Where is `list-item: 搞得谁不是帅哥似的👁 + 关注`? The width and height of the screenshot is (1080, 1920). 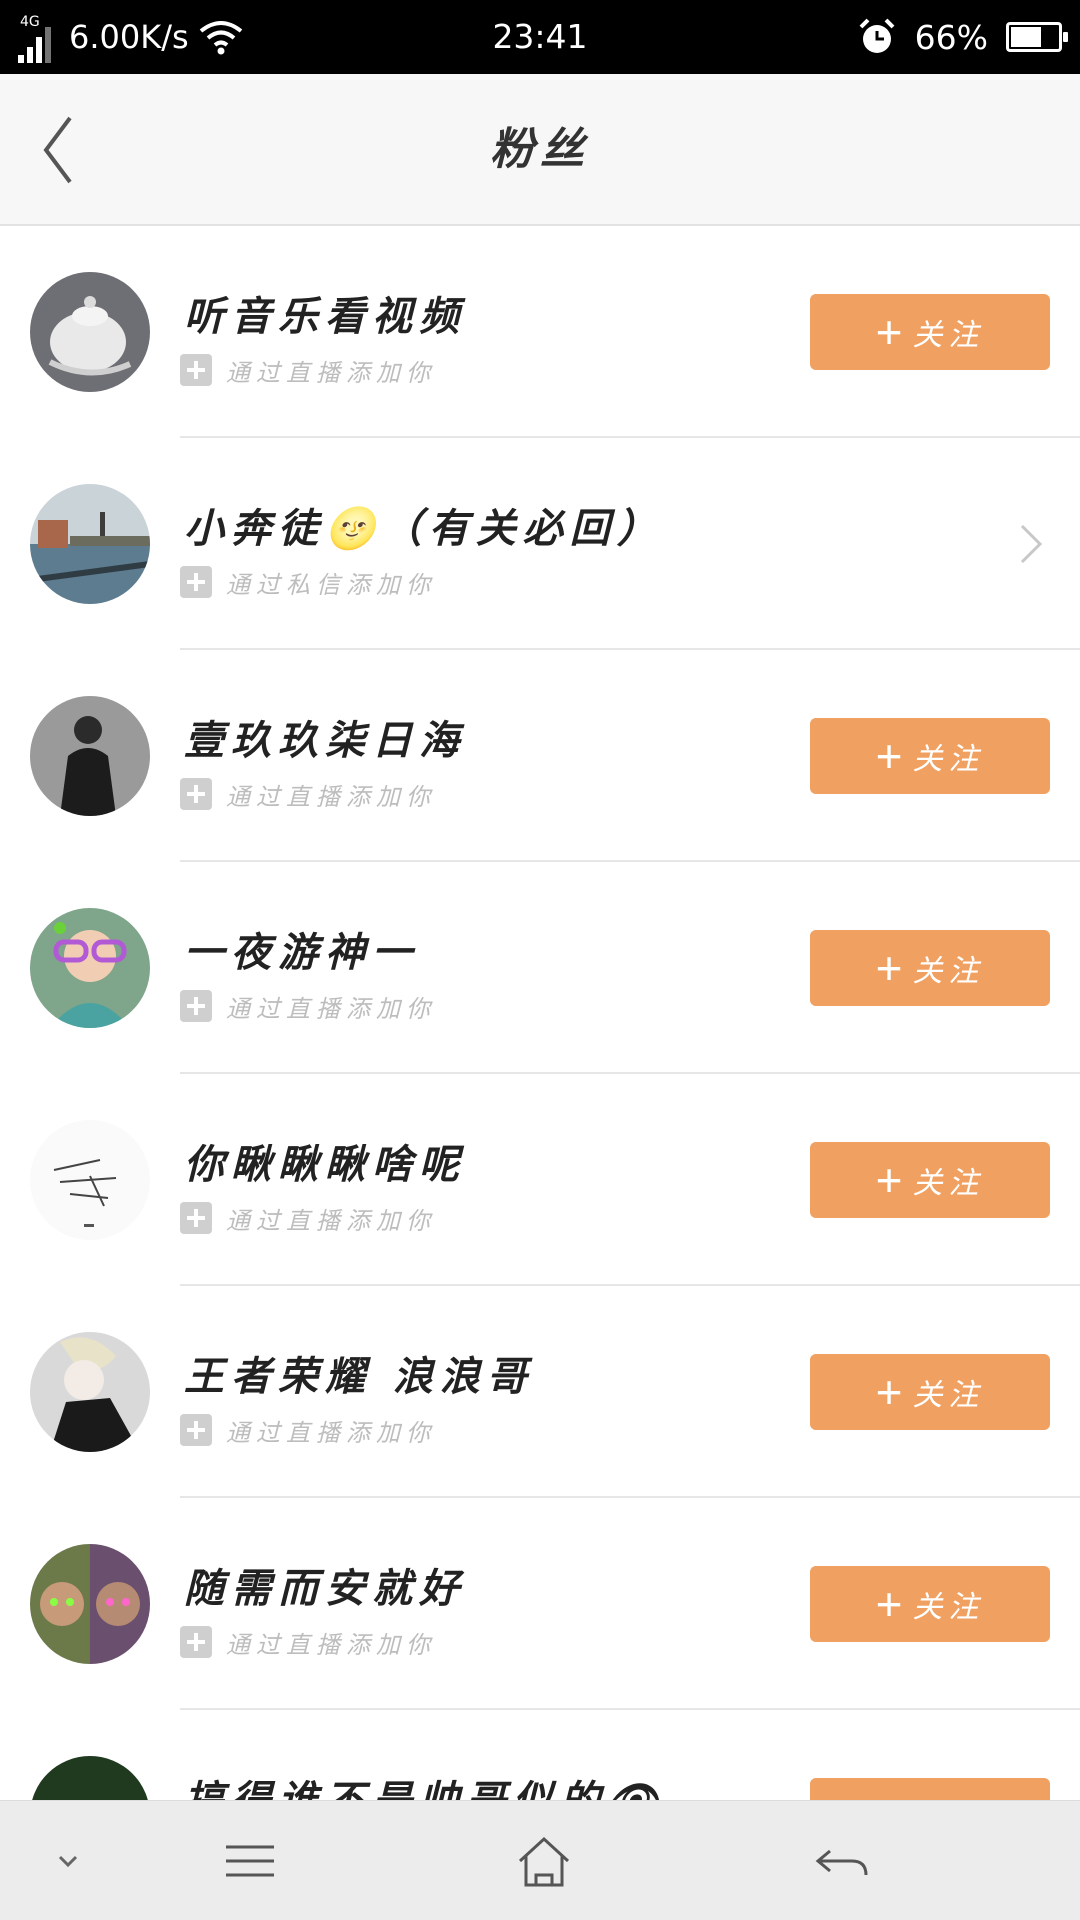 list-item: 搞得谁不是帅哥似的👁 + 关注 is located at coordinates (540, 1755).